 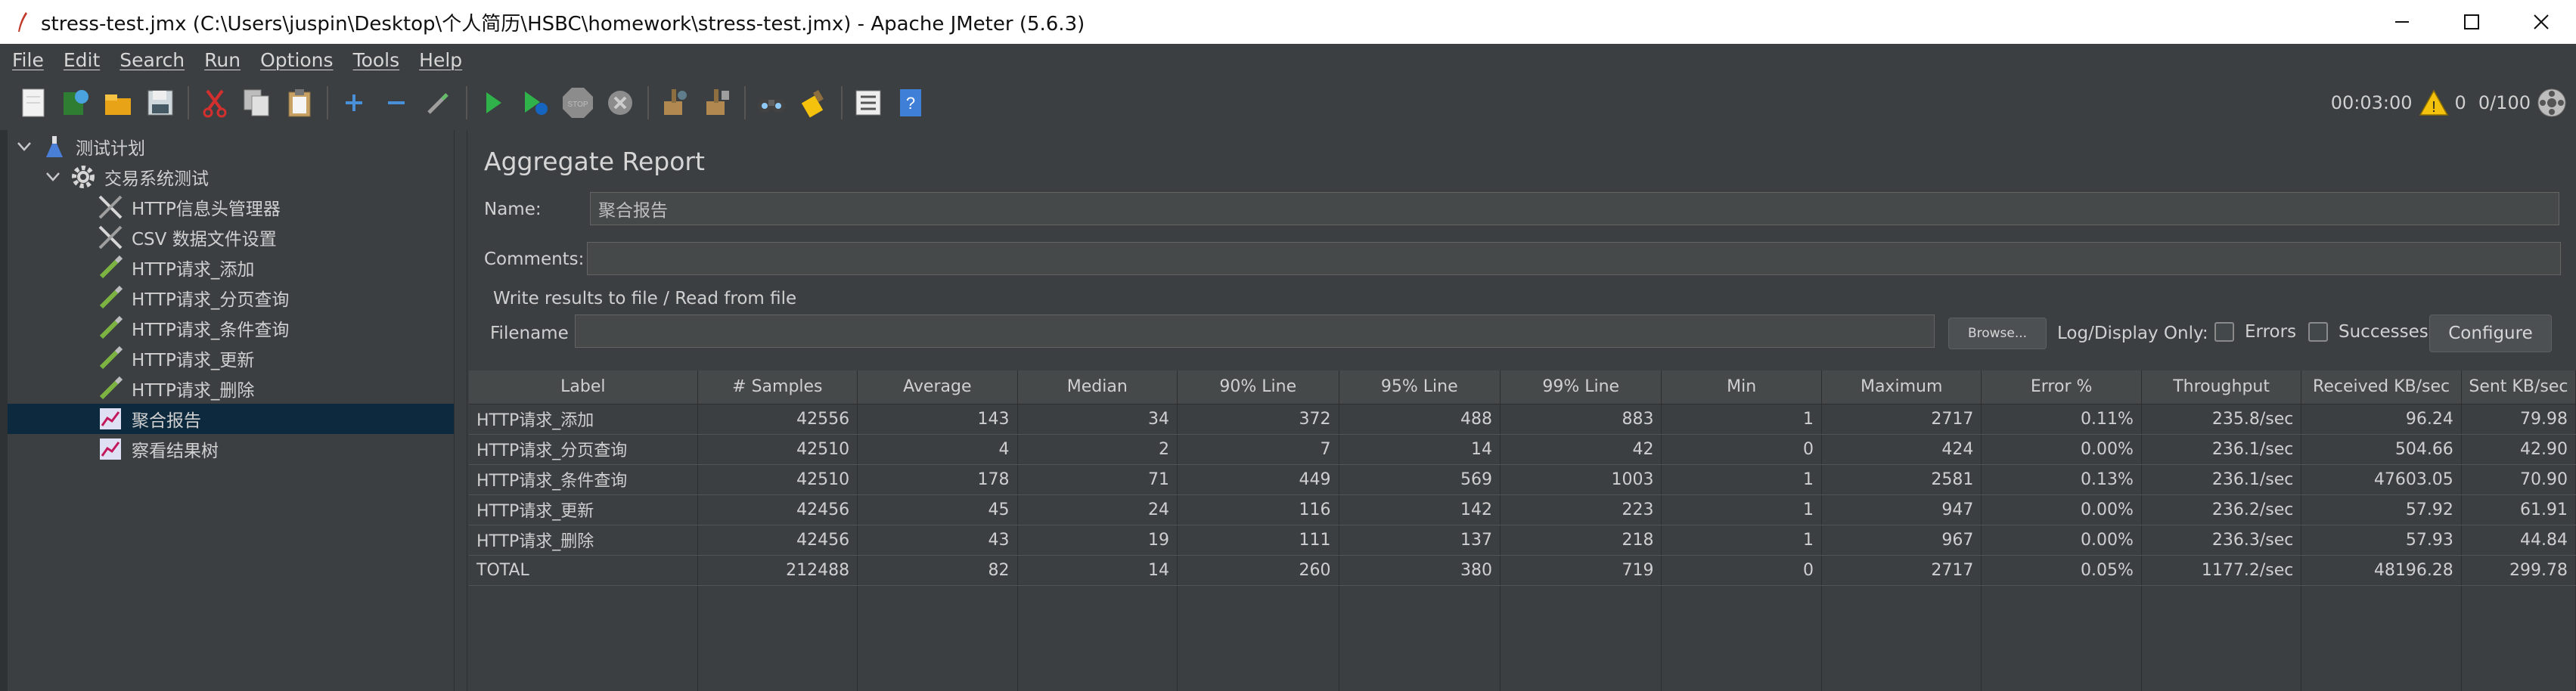 I want to click on table-cell: 235.8/sec, so click(x=2221, y=419).